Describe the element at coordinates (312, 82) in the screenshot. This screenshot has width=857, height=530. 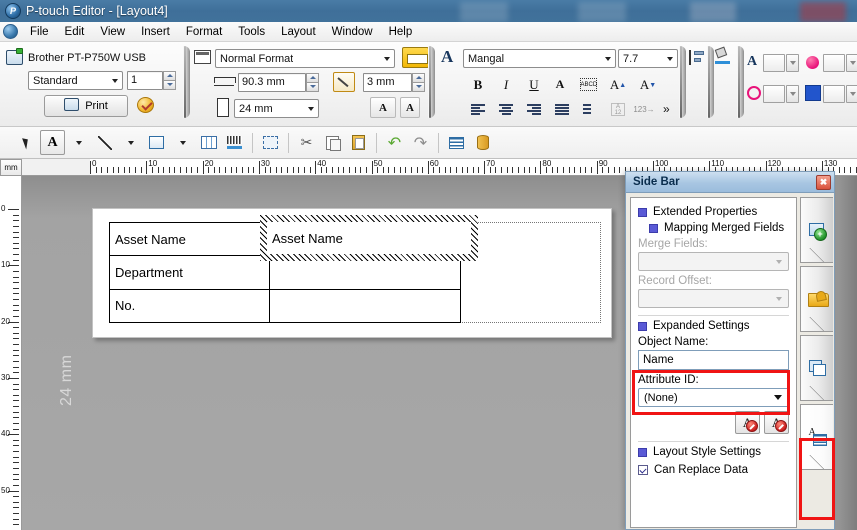
I see `label-length-stepper` at that location.